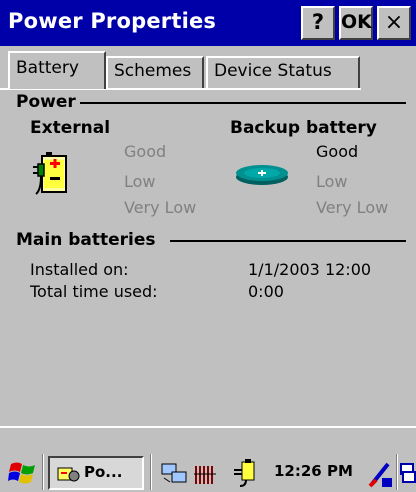 This screenshot has width=416, height=492. Describe the element at coordinates (140, 181) in the screenshot. I see `external-status-low: Low` at that location.